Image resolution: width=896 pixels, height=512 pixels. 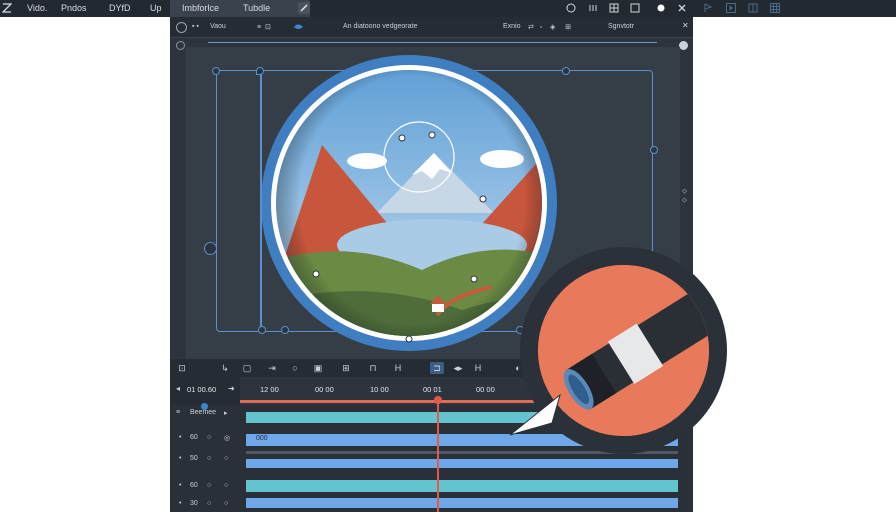 I want to click on menu-item: DYfD, so click(x=120, y=8).